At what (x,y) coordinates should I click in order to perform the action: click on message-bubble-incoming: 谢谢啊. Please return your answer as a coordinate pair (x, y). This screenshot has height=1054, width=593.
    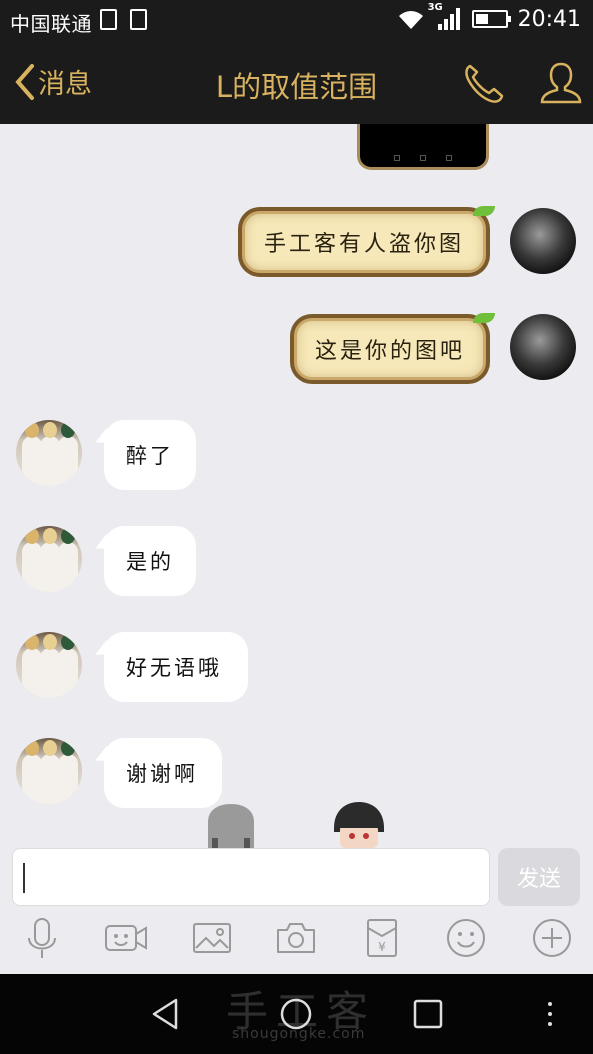
    Looking at the image, I should click on (163, 773).